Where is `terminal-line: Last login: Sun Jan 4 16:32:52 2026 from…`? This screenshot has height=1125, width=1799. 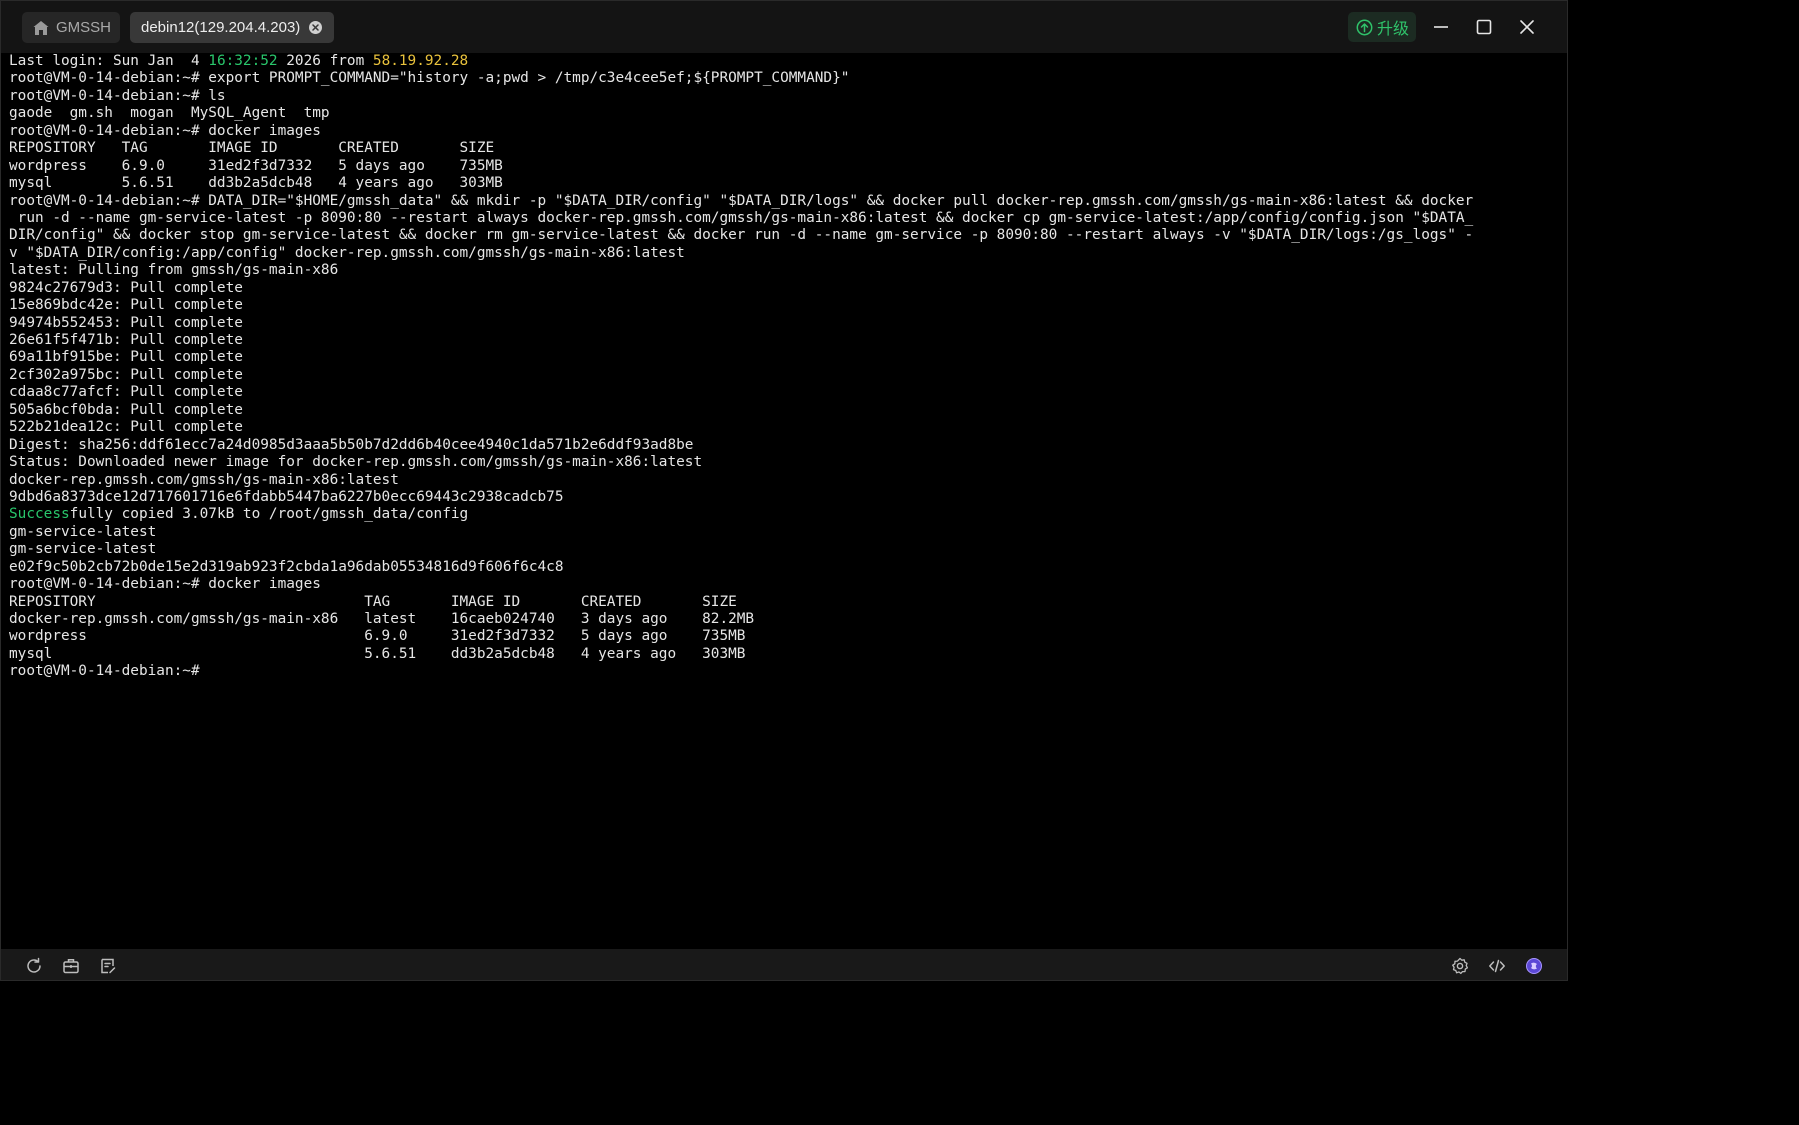 terminal-line: Last login: Sun Jan 4 16:32:52 2026 from… is located at coordinates (785, 61).